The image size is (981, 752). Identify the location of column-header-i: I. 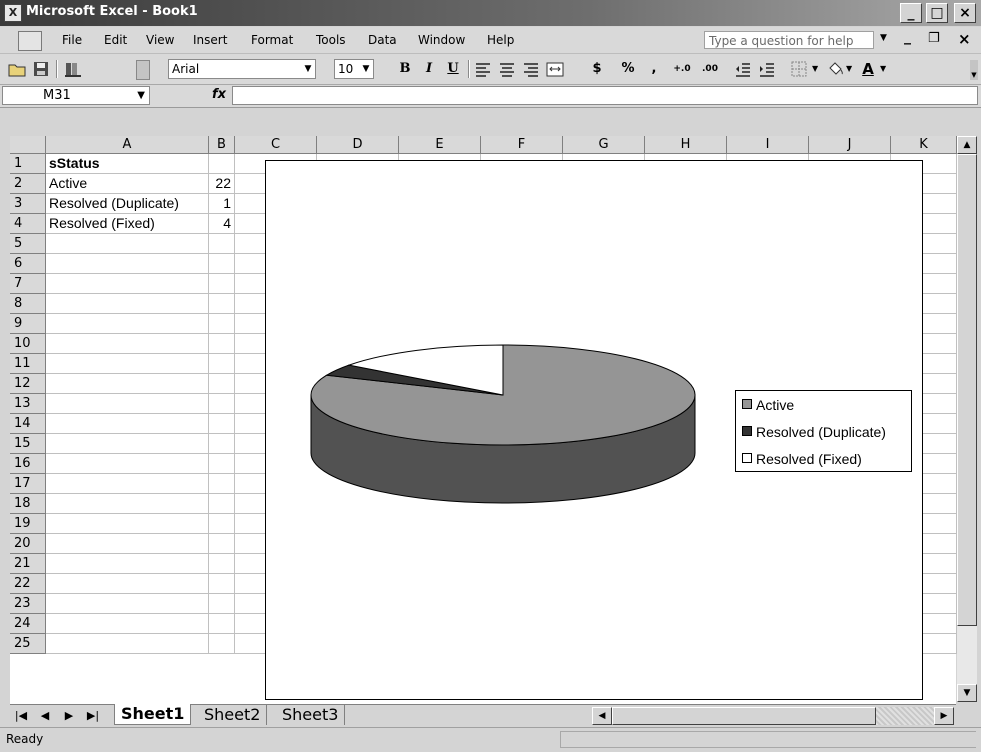
(768, 145).